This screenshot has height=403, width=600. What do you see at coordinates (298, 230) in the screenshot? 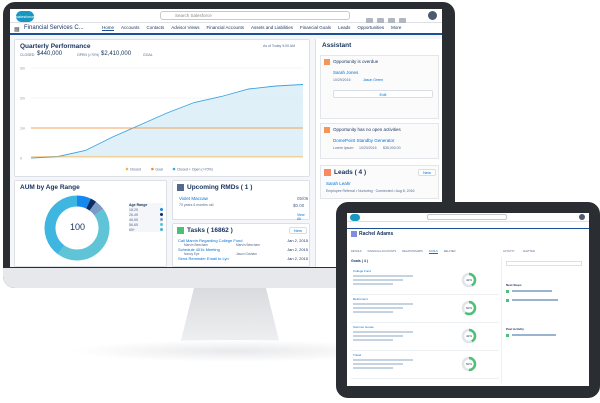
I see `tasks-new-button: New` at bounding box center [298, 230].